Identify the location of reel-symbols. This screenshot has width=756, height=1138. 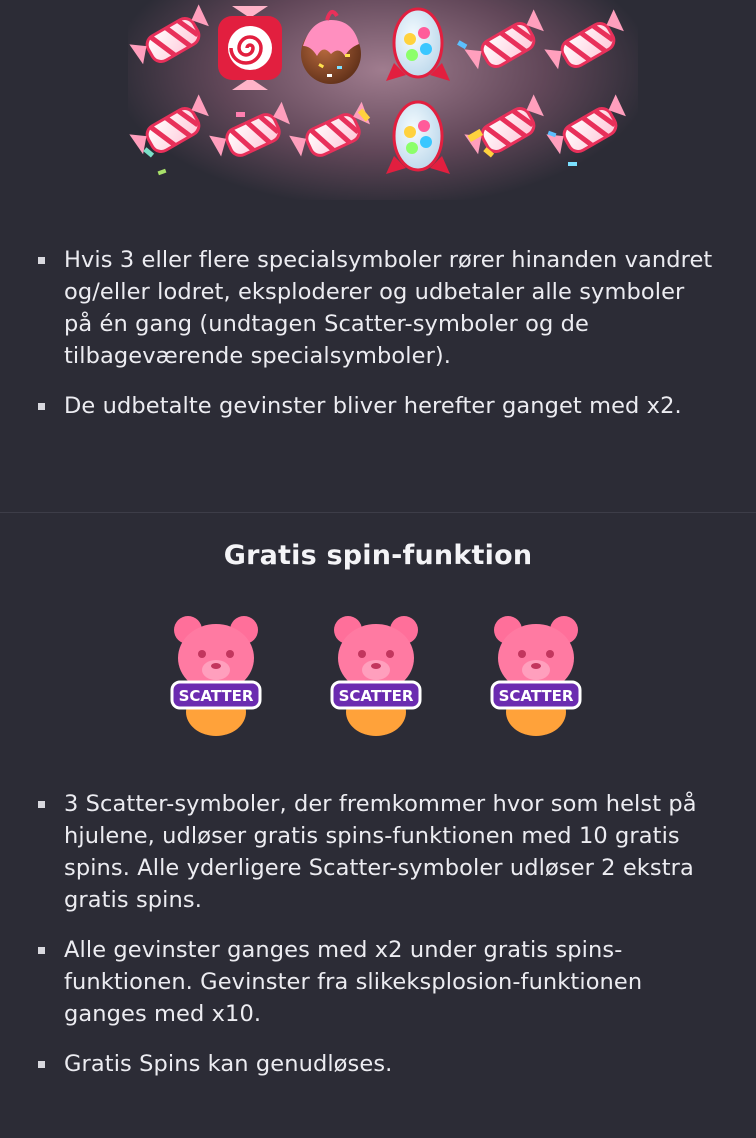
(377, 90).